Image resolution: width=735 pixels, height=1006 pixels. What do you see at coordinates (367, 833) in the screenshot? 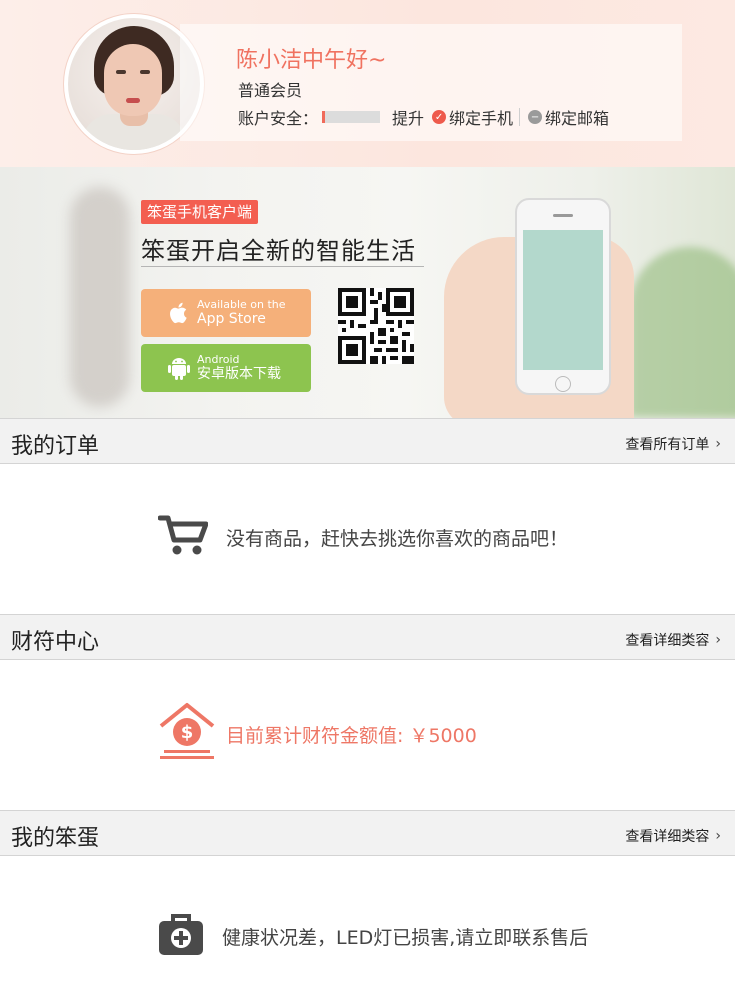
I see `my-egg-section-header: 我的笨蛋 查看详细类容 ›` at bounding box center [367, 833].